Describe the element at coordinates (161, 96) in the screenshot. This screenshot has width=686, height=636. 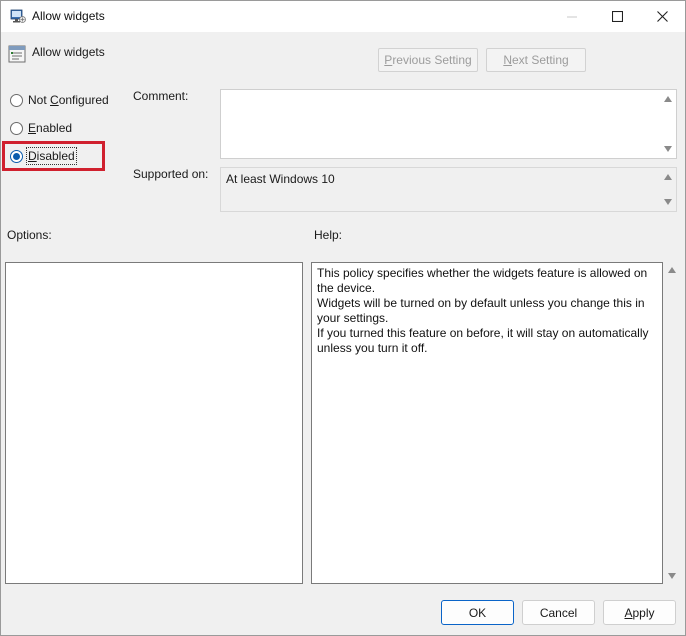
I see `comment-label: Comment:` at that location.